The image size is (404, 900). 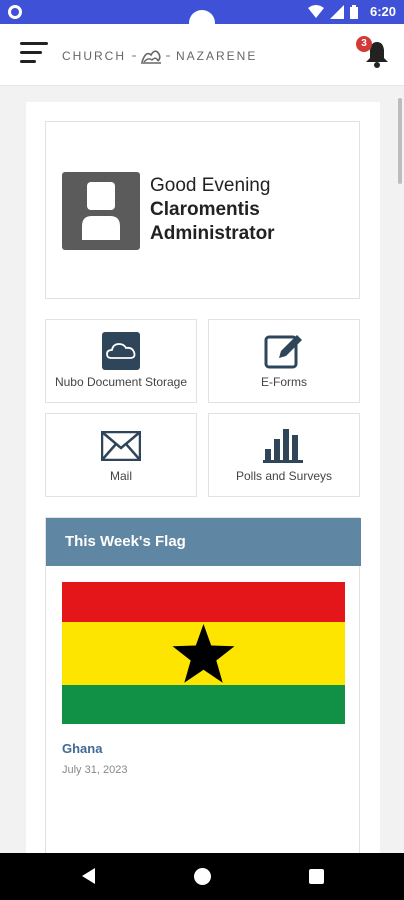 I want to click on notification-count-badge: 3, so click(x=364, y=44).